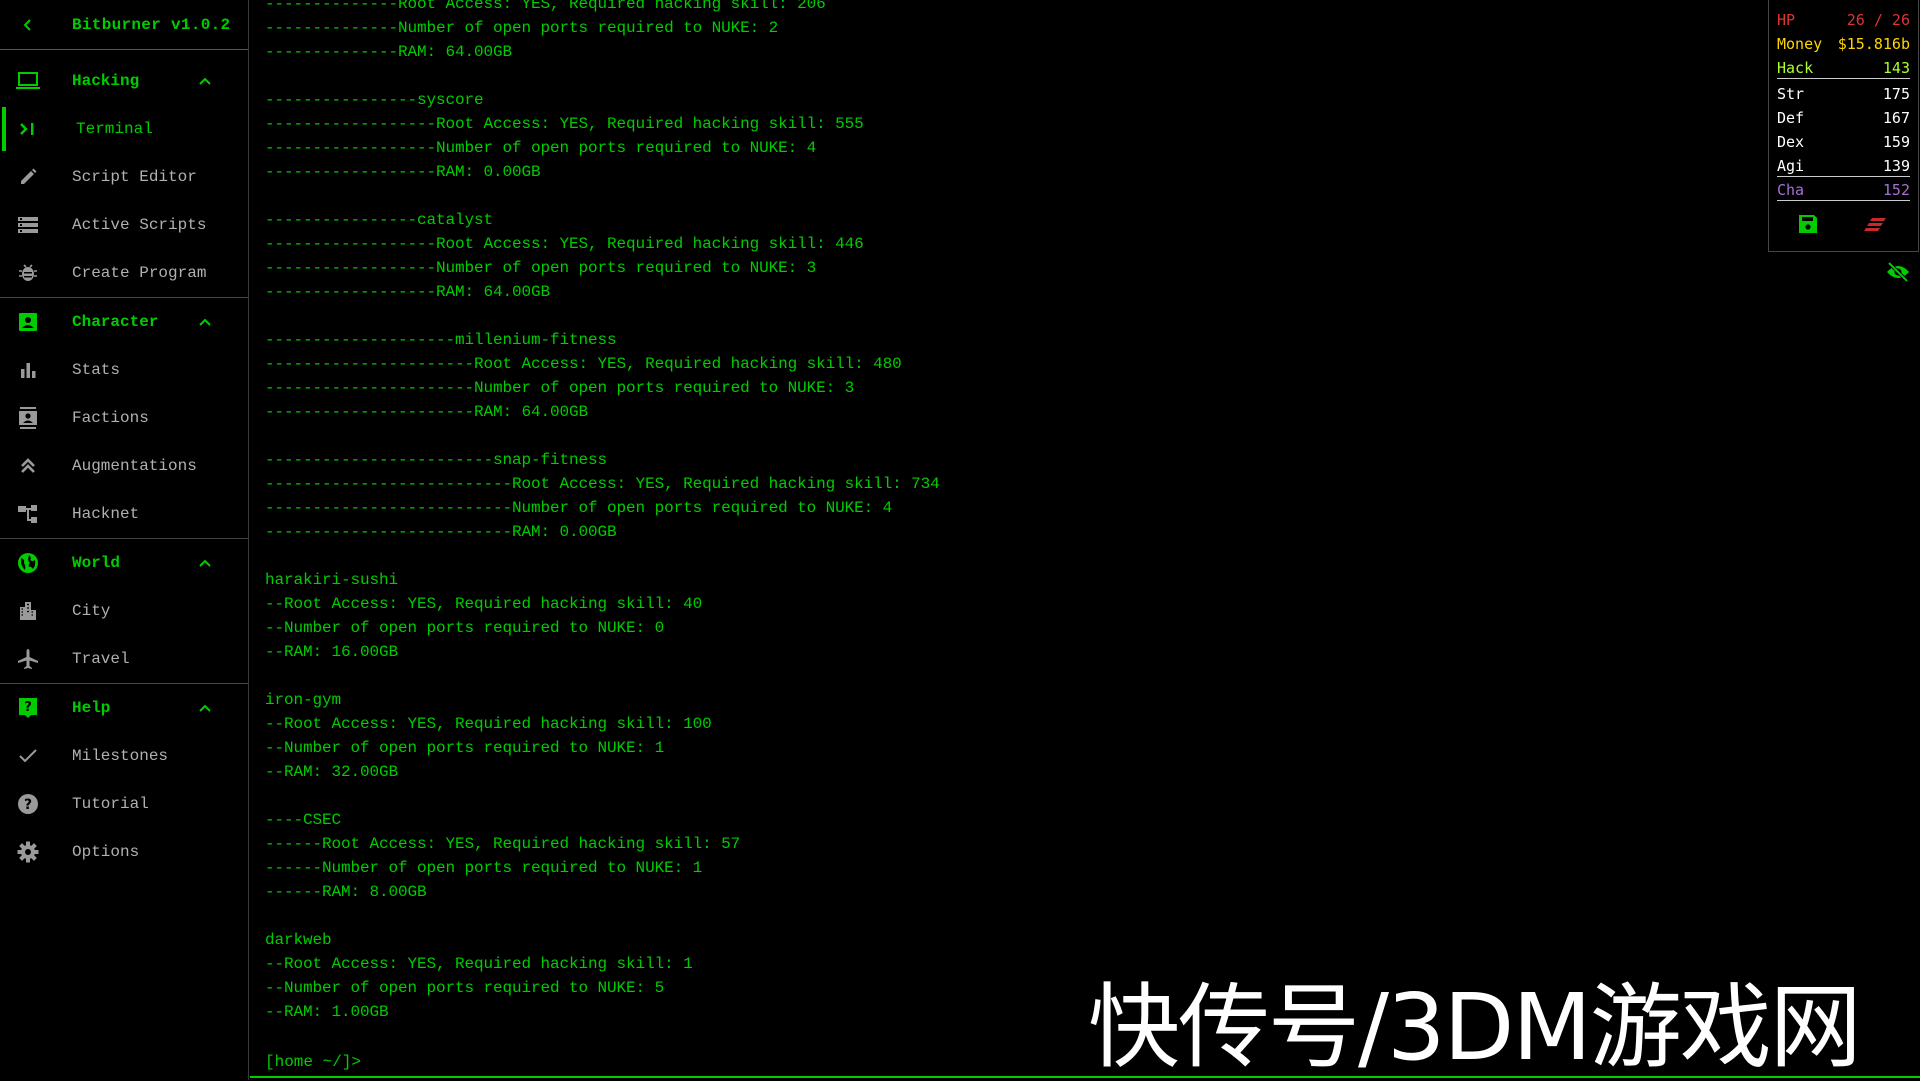 The height and width of the screenshot is (1081, 1920). I want to click on gear-icon, so click(28, 852).